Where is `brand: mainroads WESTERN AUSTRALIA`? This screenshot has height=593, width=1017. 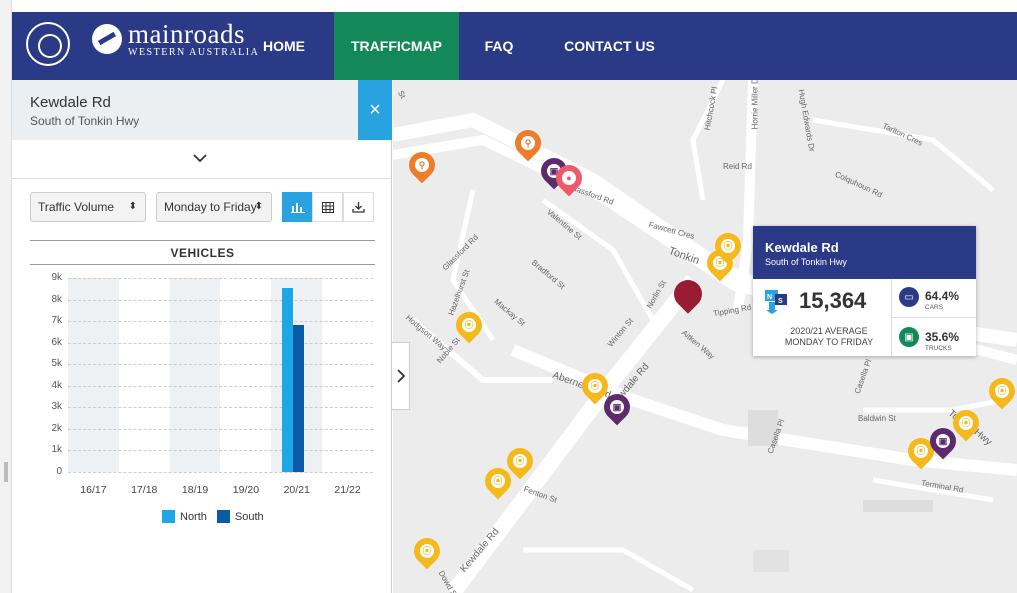
brand: mainroads WESTERN AUSTRALIA is located at coordinates (193, 39).